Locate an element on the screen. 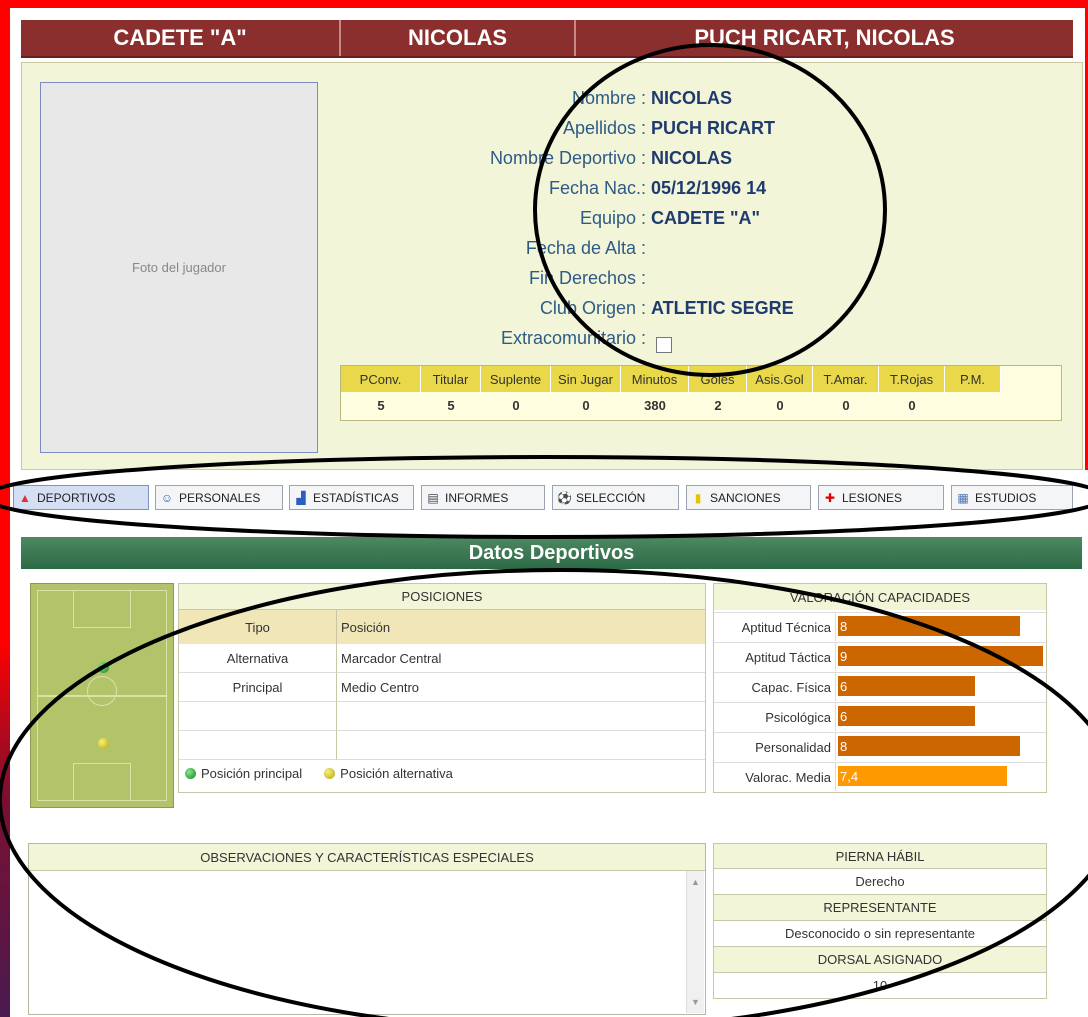 This screenshot has height=1017, width=1088. tab-lesiones: ✚ LESIONES is located at coordinates (881, 497).